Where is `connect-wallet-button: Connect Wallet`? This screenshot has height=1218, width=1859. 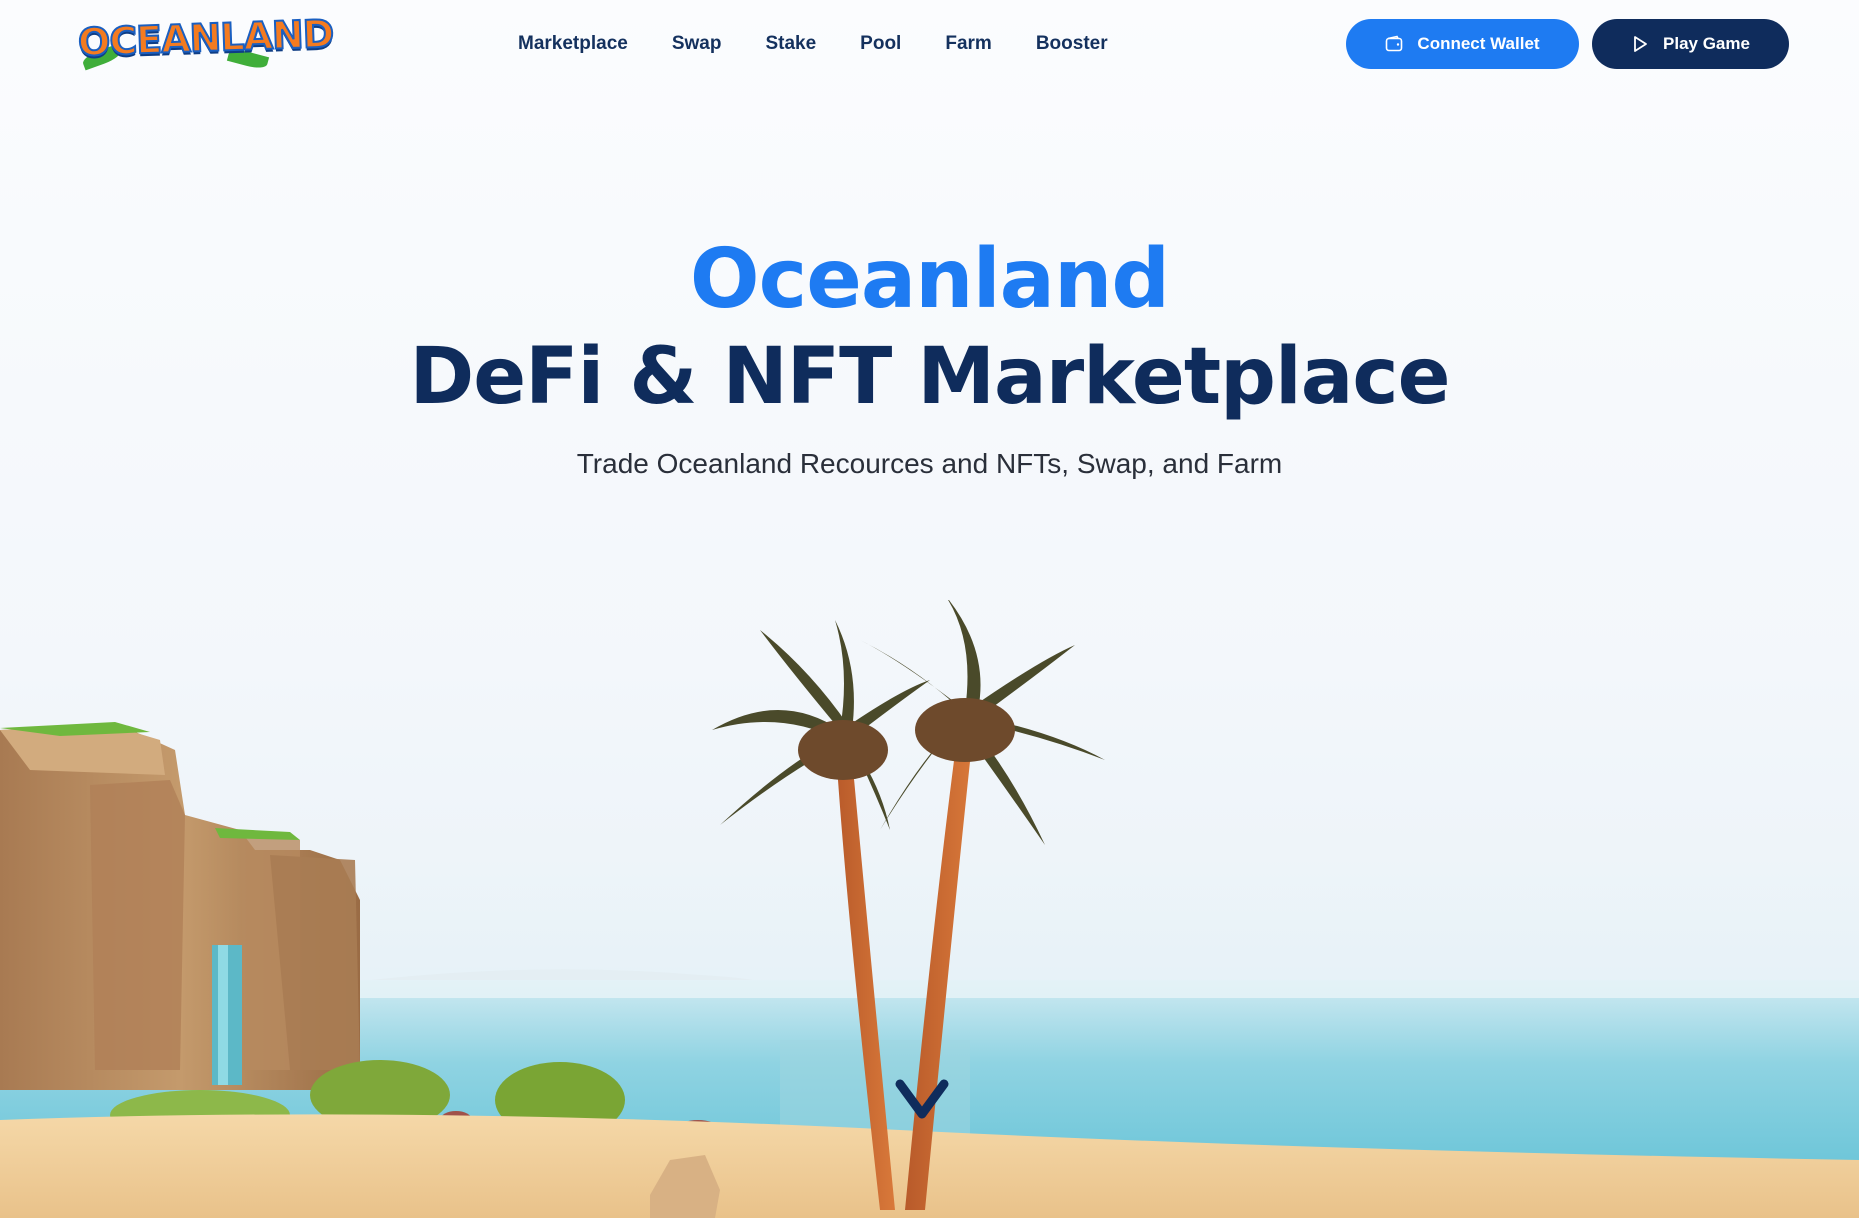
connect-wallet-button: Connect Wallet is located at coordinates (1462, 44).